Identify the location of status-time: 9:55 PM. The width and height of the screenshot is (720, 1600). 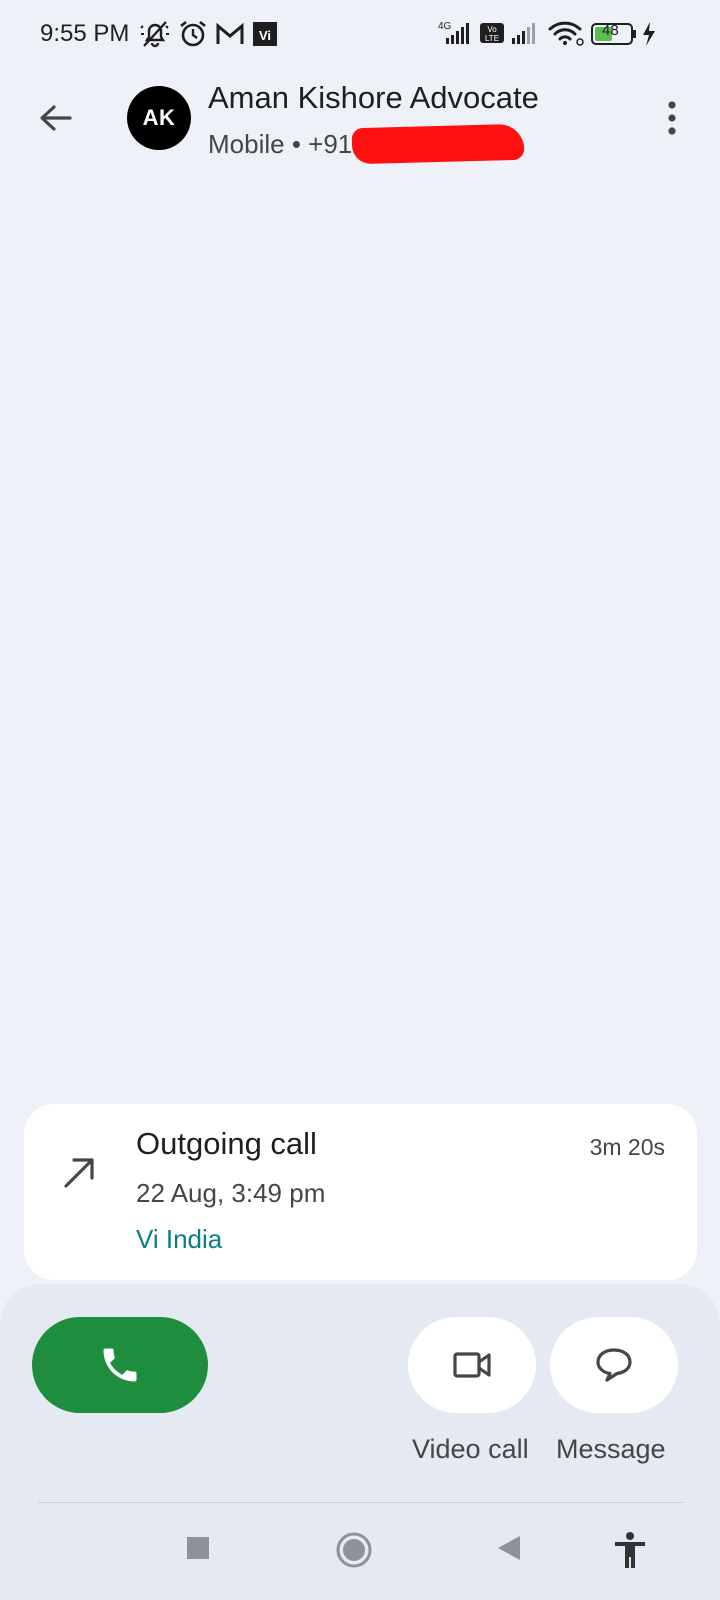
(85, 33).